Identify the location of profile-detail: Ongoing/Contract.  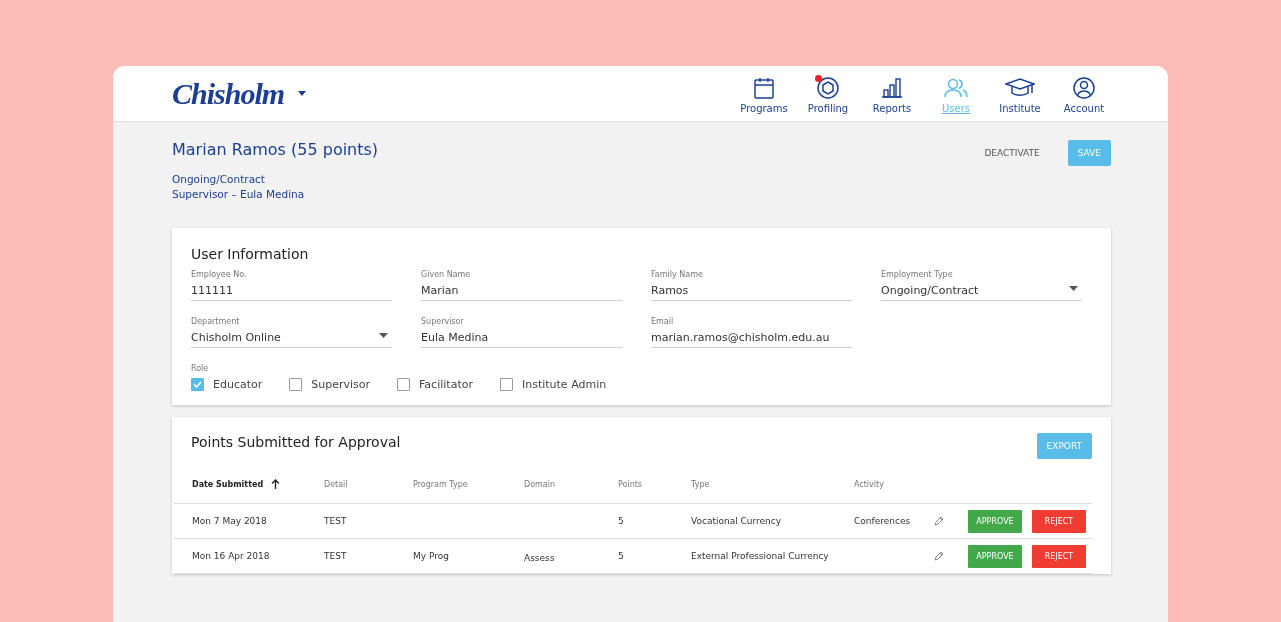
(219, 179).